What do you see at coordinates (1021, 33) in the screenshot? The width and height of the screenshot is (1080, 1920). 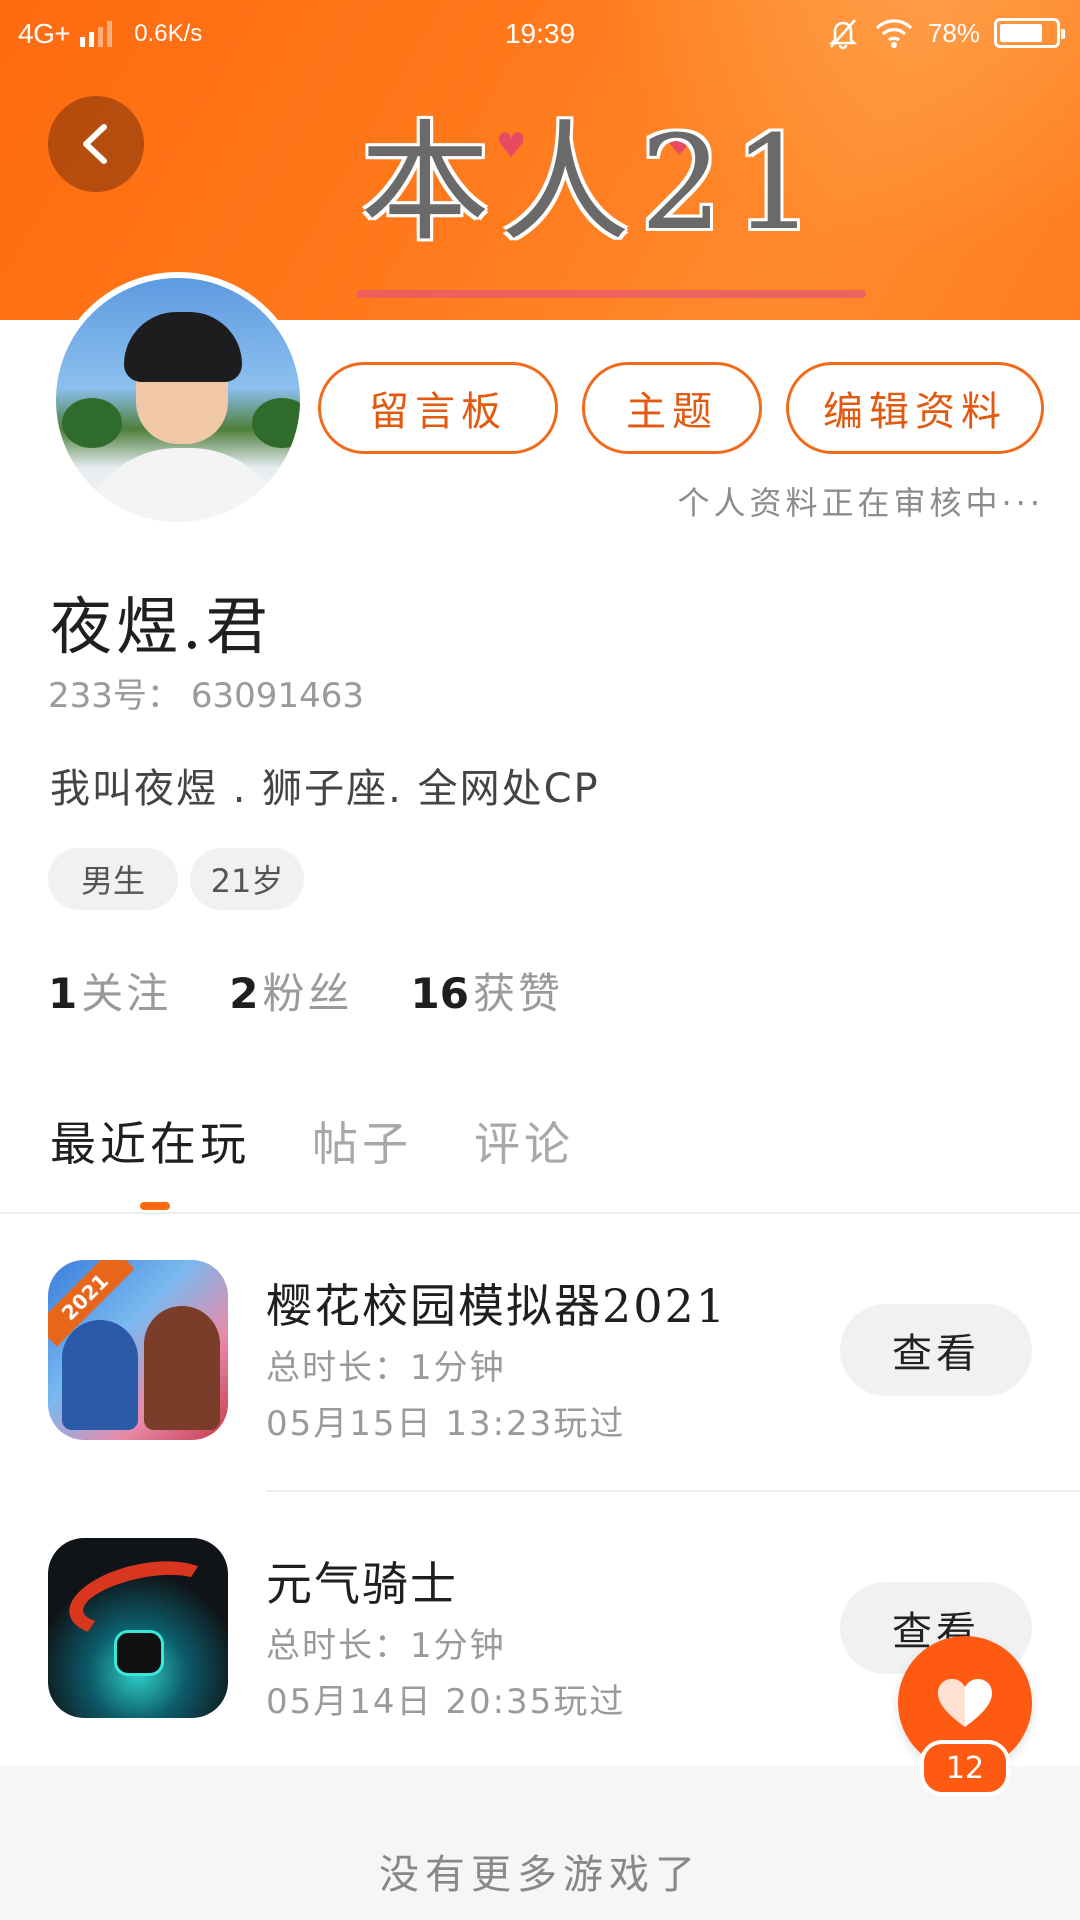 I see `battery-fill` at bounding box center [1021, 33].